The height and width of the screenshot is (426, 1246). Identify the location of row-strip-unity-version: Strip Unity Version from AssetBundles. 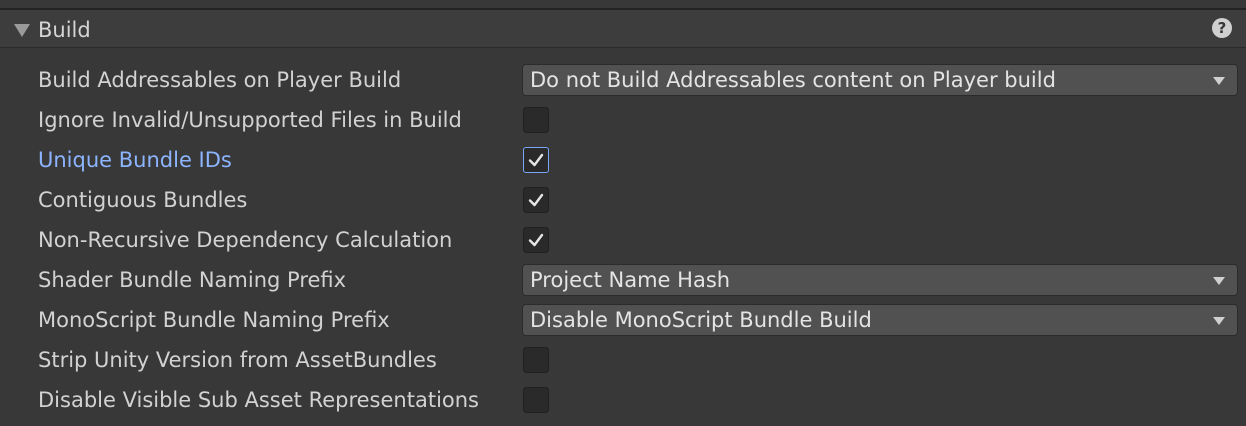
(623, 360).